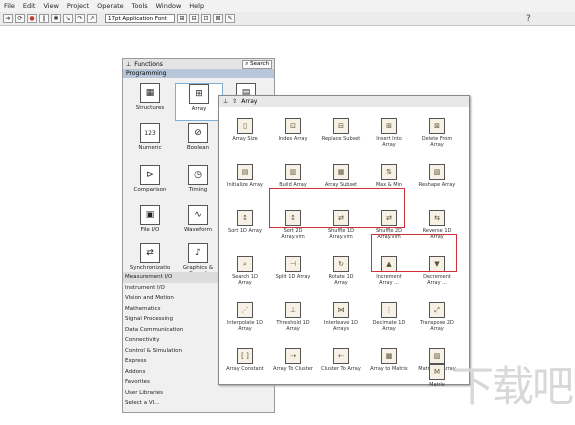  I want to click on function-icon: M, so click(437, 372).